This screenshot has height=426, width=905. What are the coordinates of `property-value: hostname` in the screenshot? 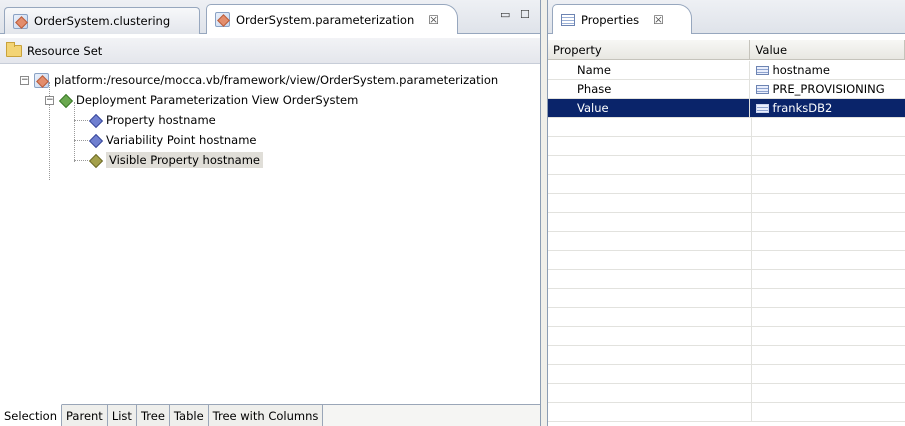 It's located at (801, 70).